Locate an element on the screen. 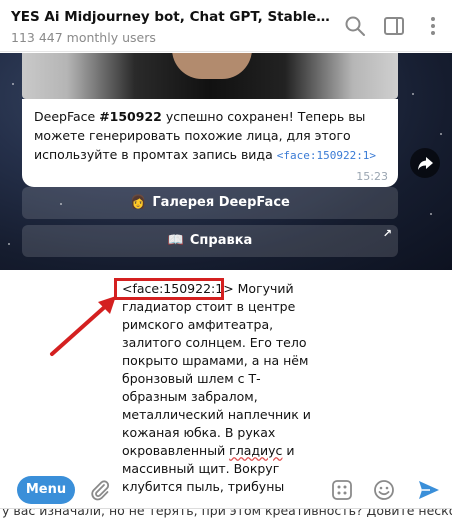 This screenshot has height=518, width=452. gallery-deepface-label: Галерея DeepFace is located at coordinates (221, 202).